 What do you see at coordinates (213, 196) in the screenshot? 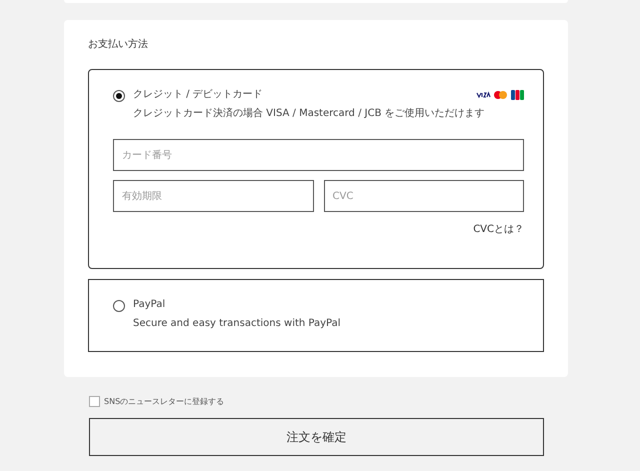
I see `input-field: 有効期限` at bounding box center [213, 196].